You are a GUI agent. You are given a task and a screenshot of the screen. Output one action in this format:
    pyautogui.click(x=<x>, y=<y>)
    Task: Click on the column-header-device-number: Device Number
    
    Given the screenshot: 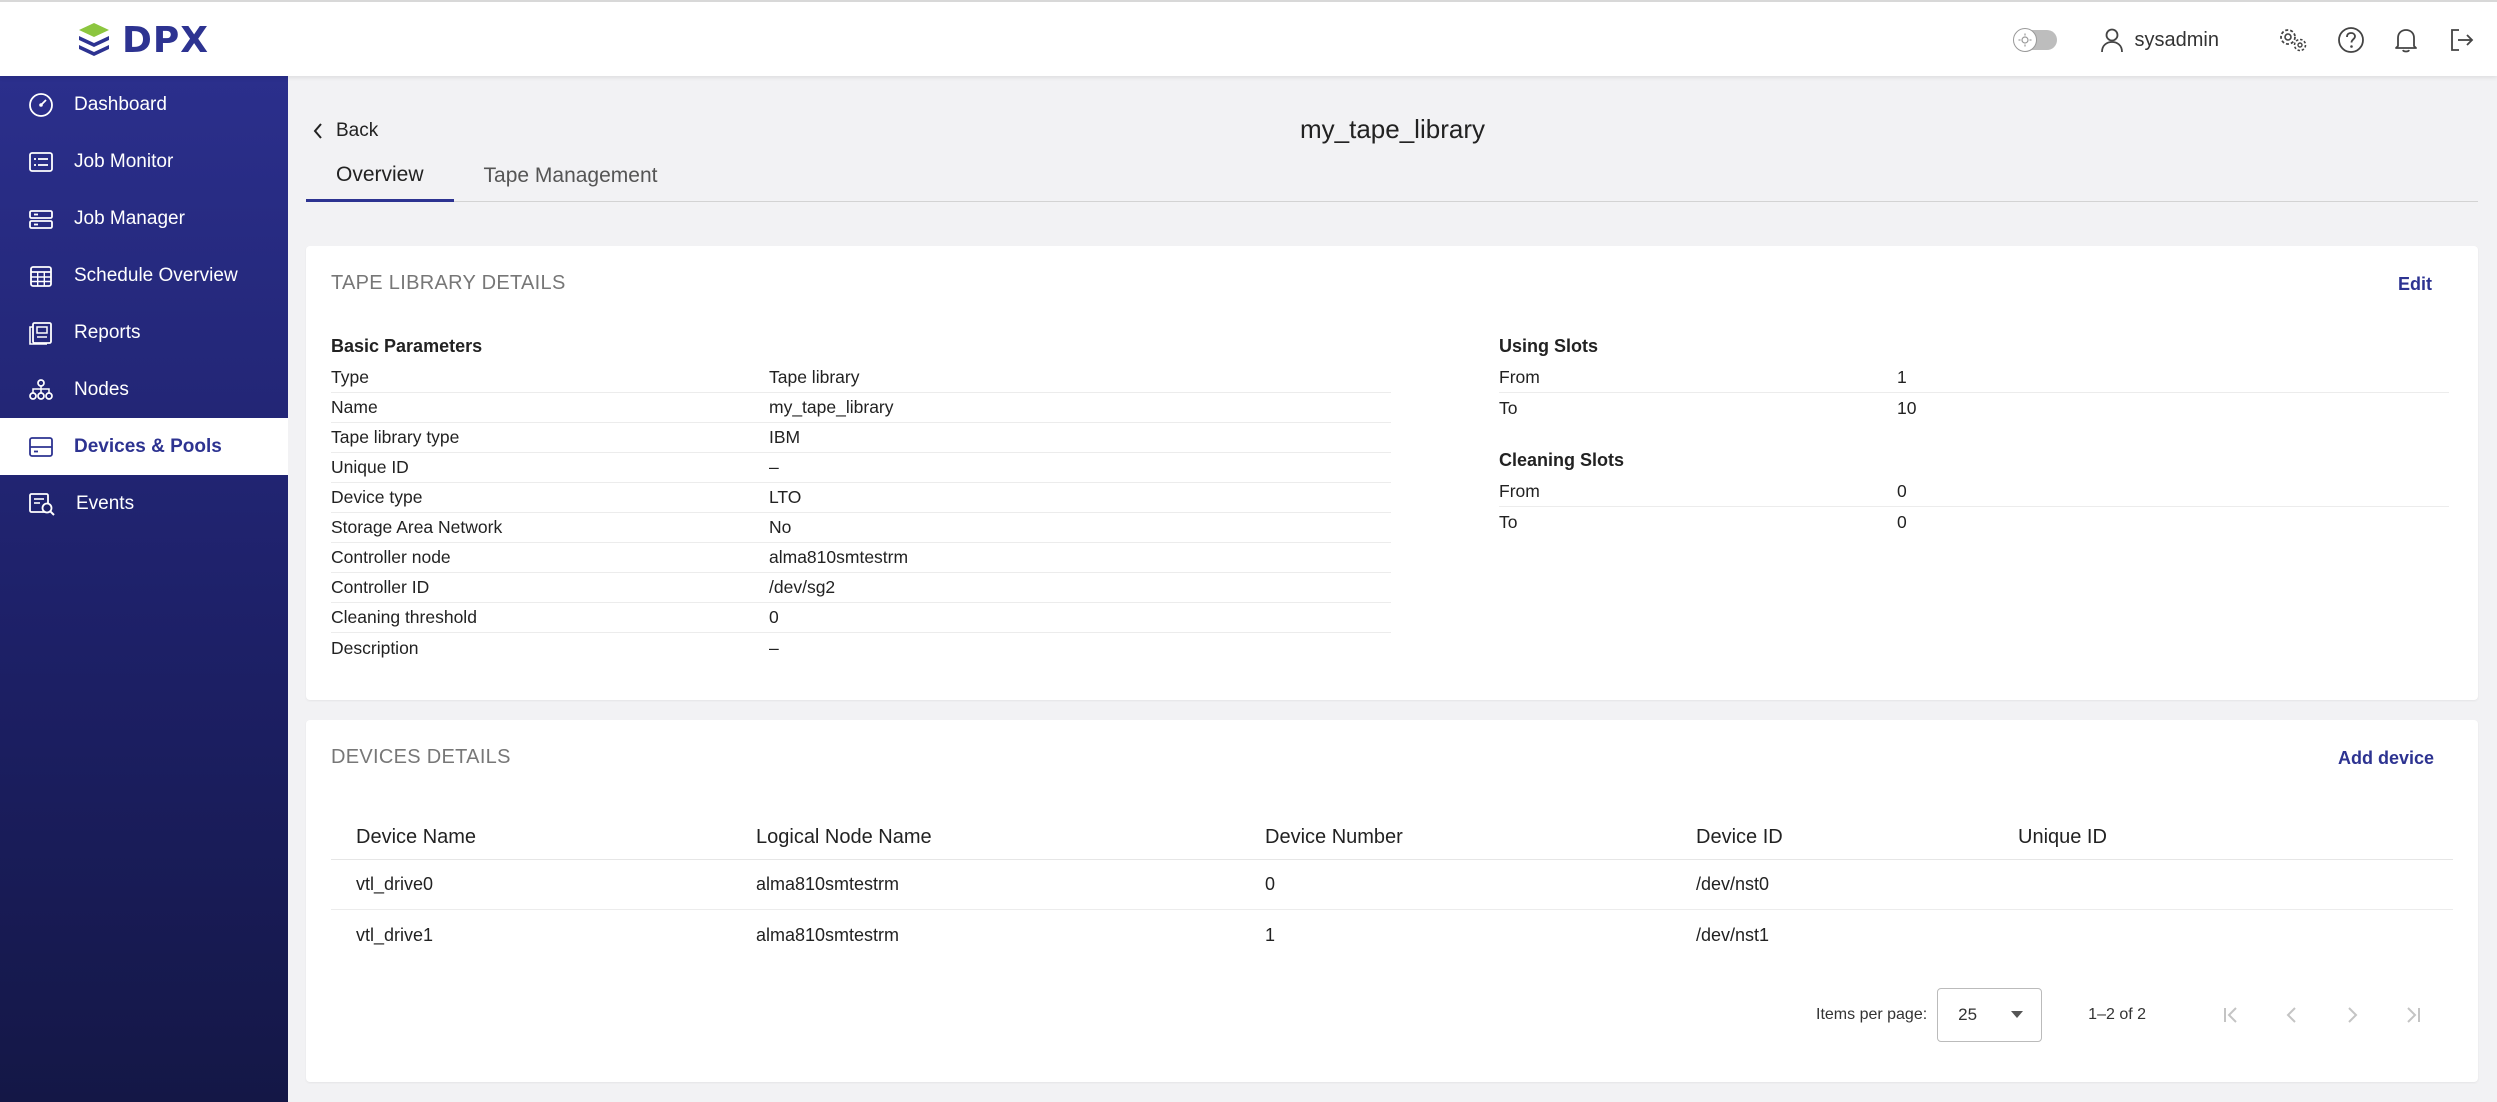 What is the action you would take?
    pyautogui.click(x=1455, y=837)
    